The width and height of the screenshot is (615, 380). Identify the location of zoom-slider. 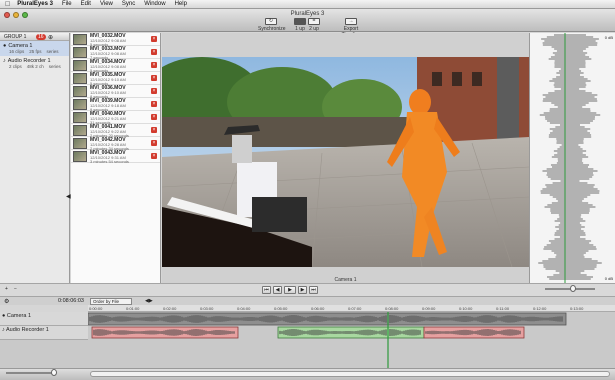
(570, 288).